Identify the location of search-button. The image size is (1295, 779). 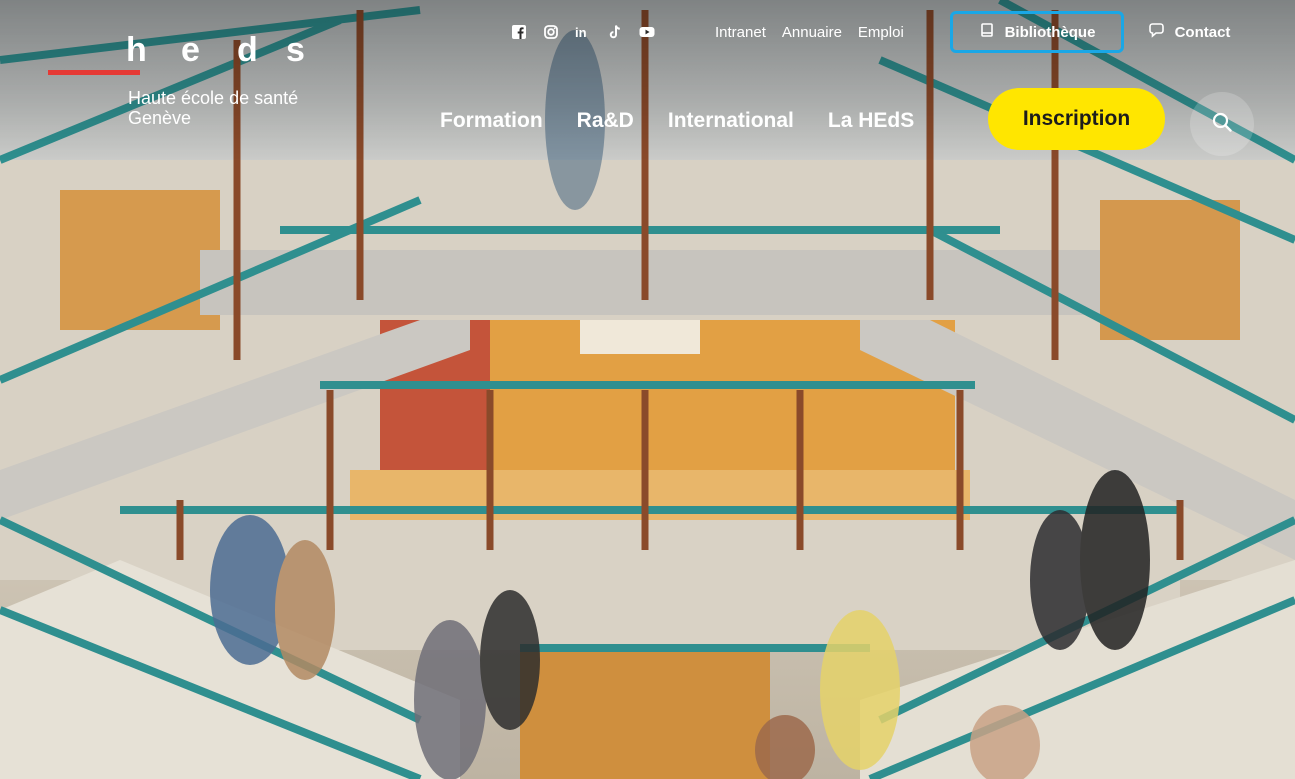
(1222, 124).